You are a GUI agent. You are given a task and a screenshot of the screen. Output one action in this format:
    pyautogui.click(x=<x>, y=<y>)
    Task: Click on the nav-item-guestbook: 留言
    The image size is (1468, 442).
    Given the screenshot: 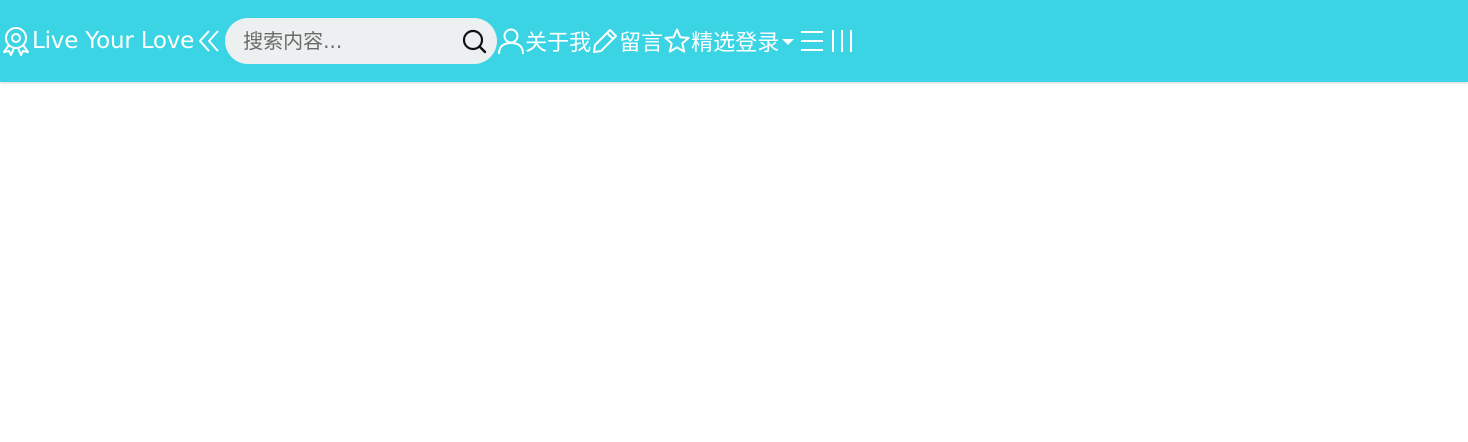 What is the action you would take?
    pyautogui.click(x=627, y=41)
    